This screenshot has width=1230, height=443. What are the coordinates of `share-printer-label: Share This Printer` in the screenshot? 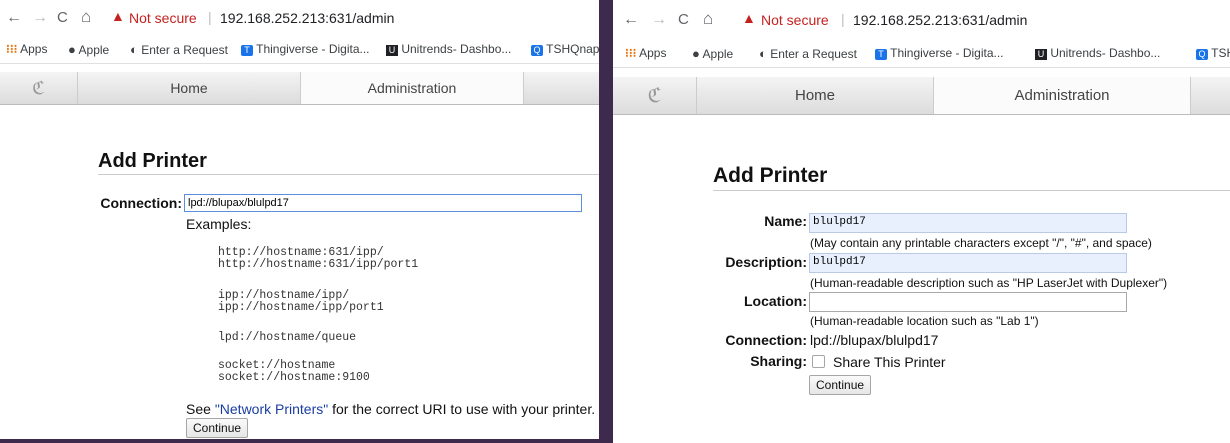 It's located at (889, 362).